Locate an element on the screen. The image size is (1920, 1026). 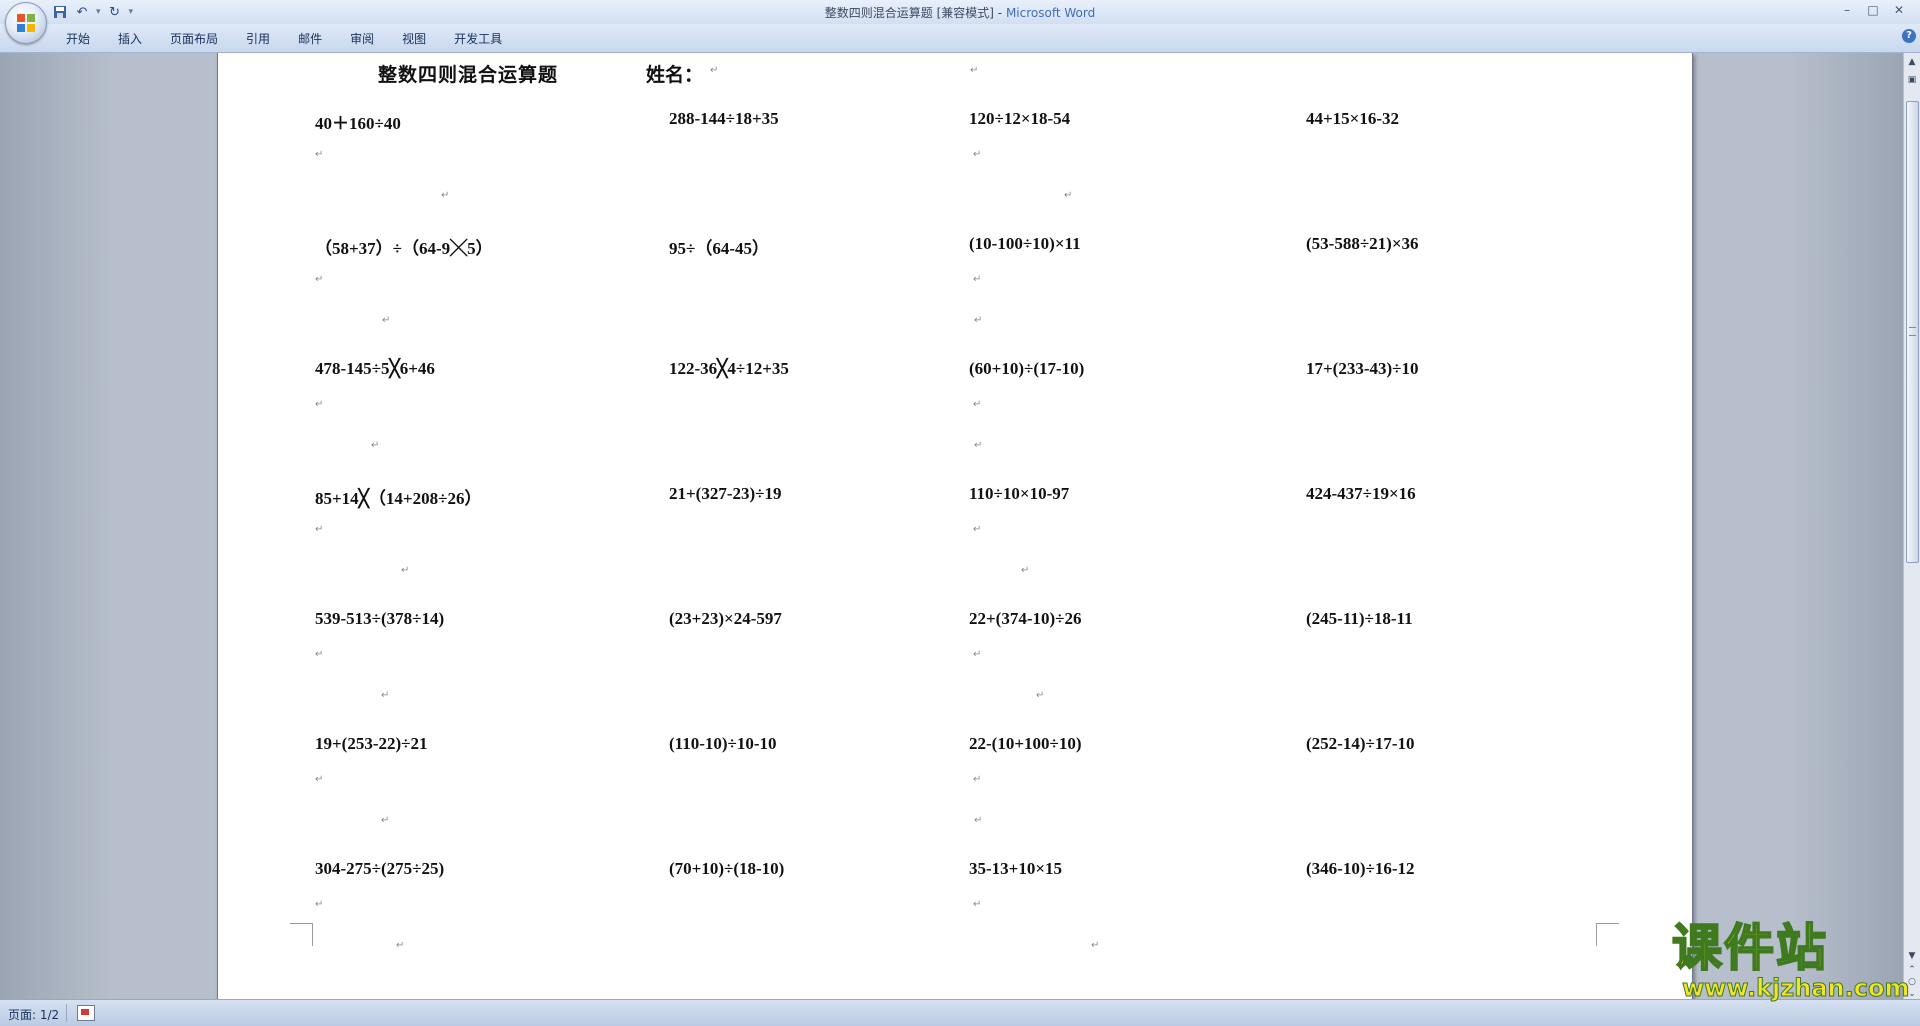
status-bar: 页面: 1/2 is located at coordinates (960, 1012).